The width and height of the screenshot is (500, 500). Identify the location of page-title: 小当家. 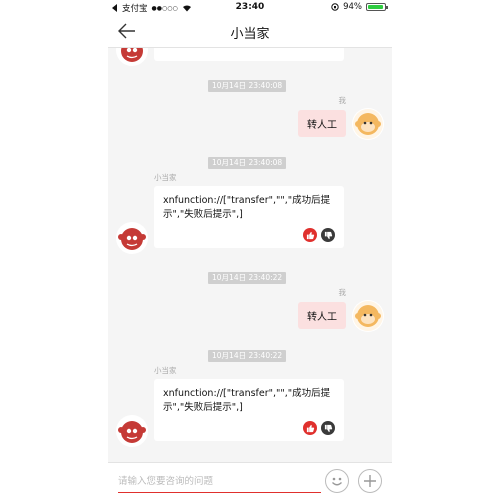
(250, 34).